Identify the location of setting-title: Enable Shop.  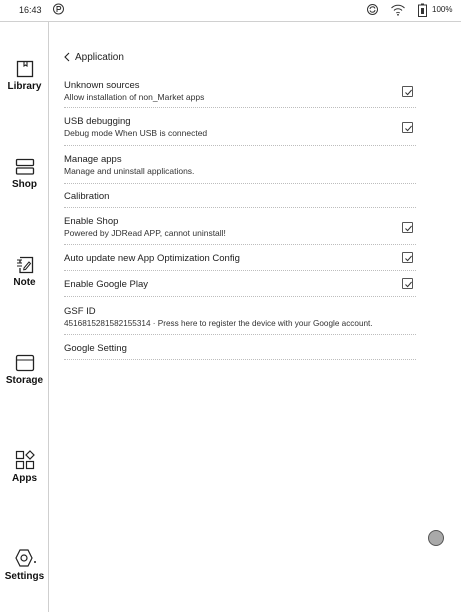
(91, 221).